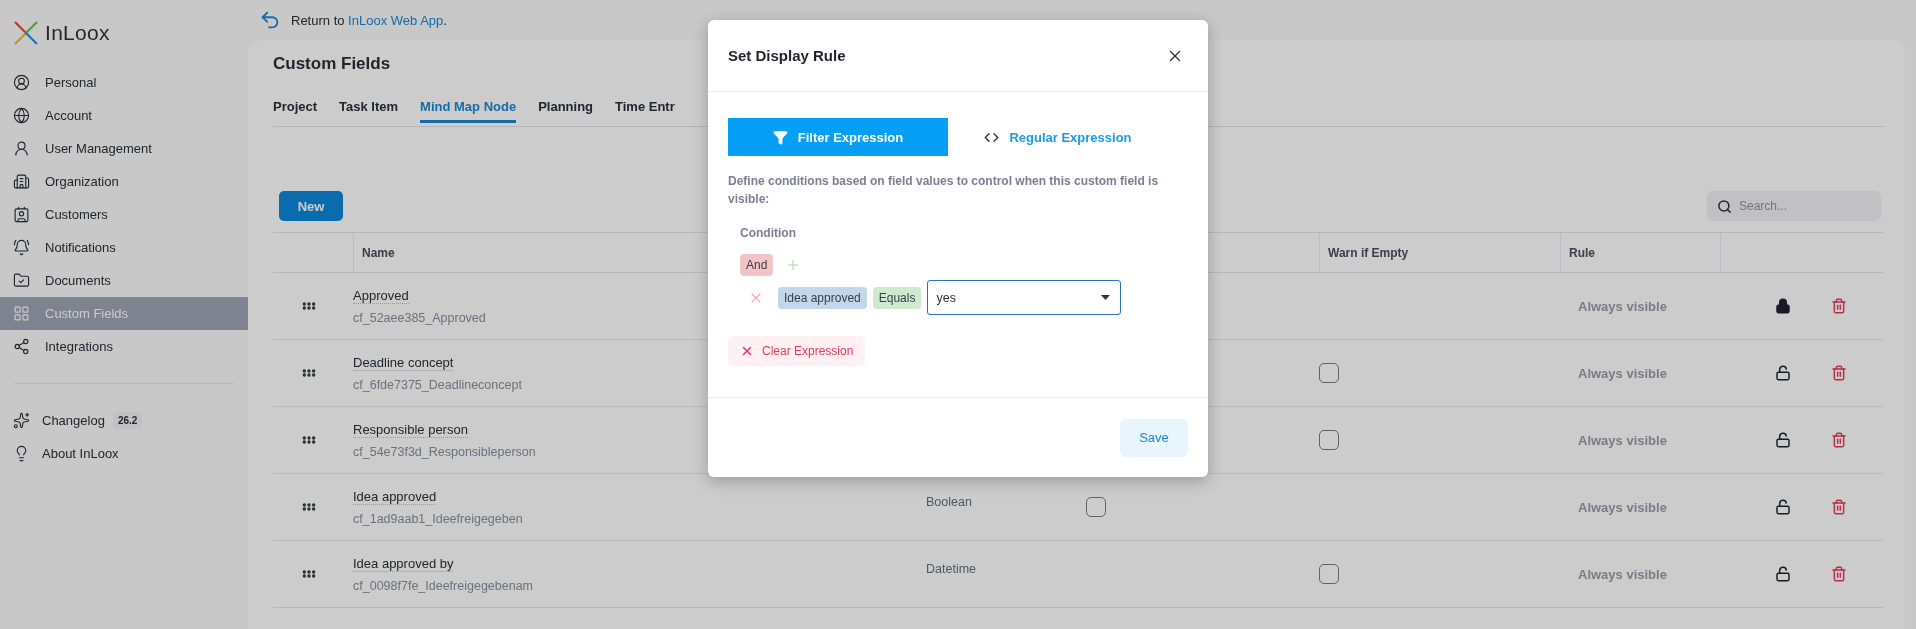 This screenshot has width=1916, height=629. I want to click on sidebar-item: Account, so click(124, 115).